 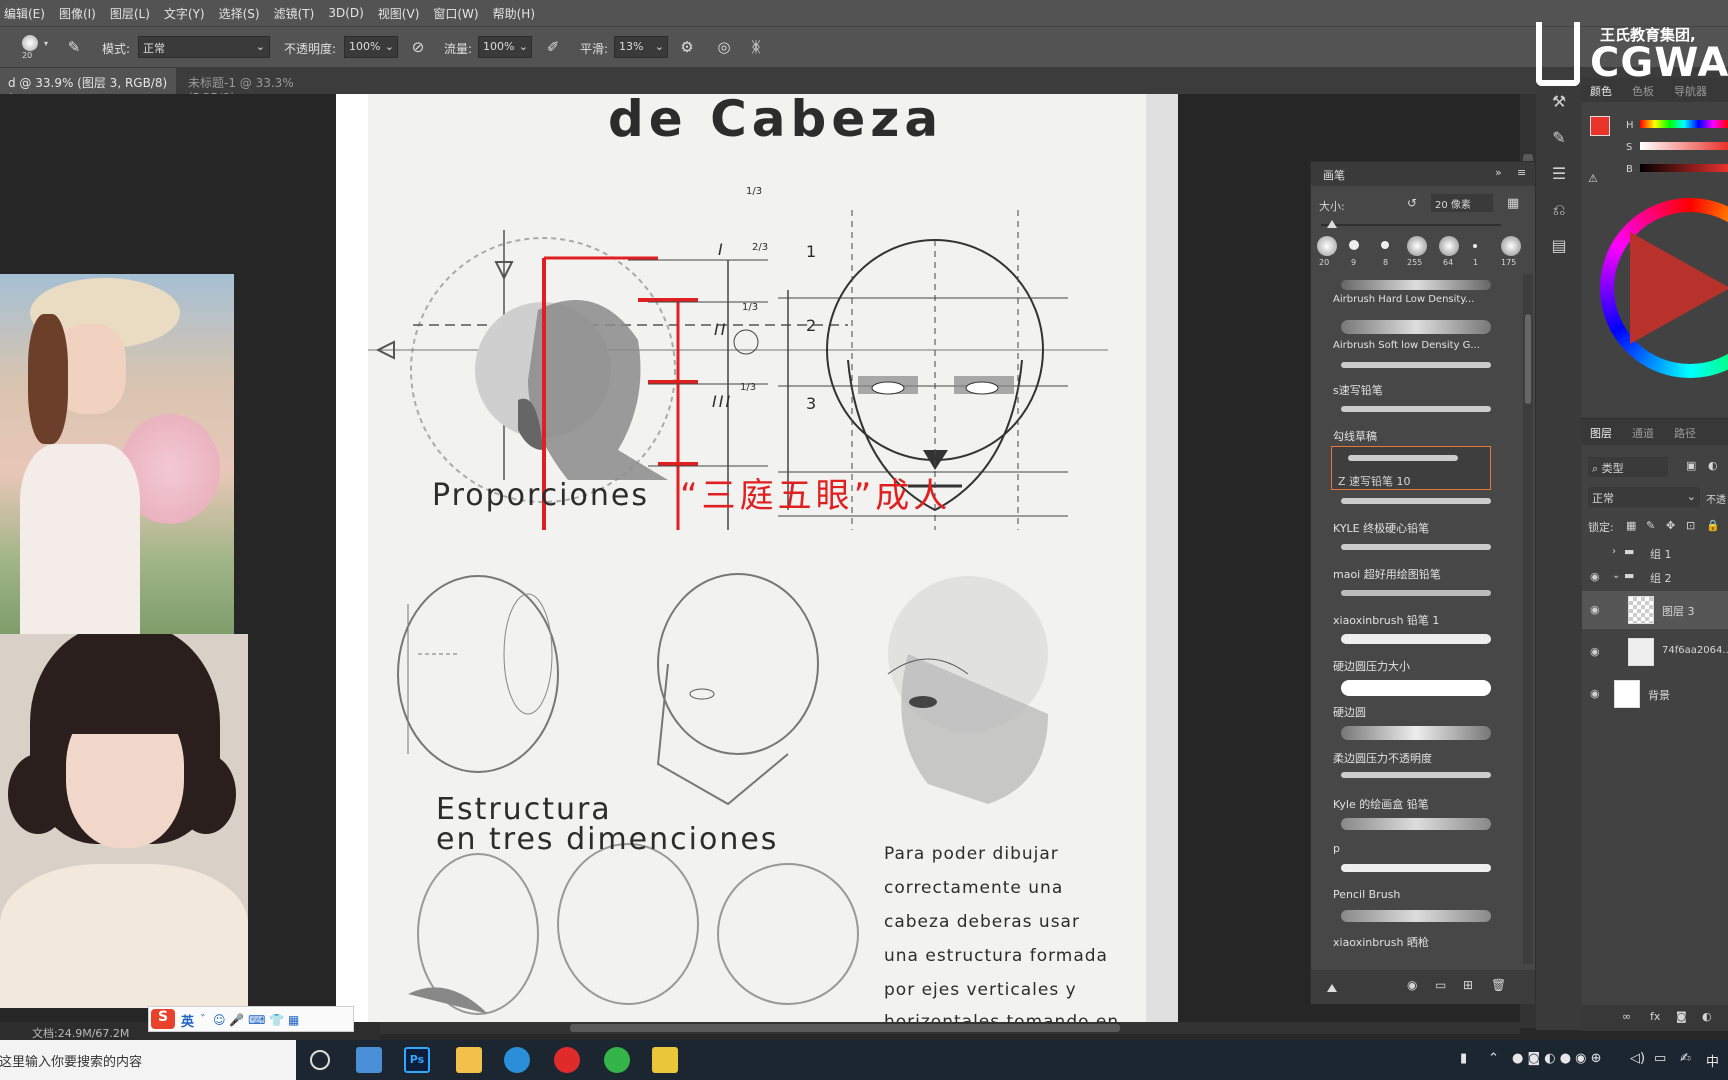 What do you see at coordinates (1412, 203) in the screenshot?
I see `reset-icon: ↺` at bounding box center [1412, 203].